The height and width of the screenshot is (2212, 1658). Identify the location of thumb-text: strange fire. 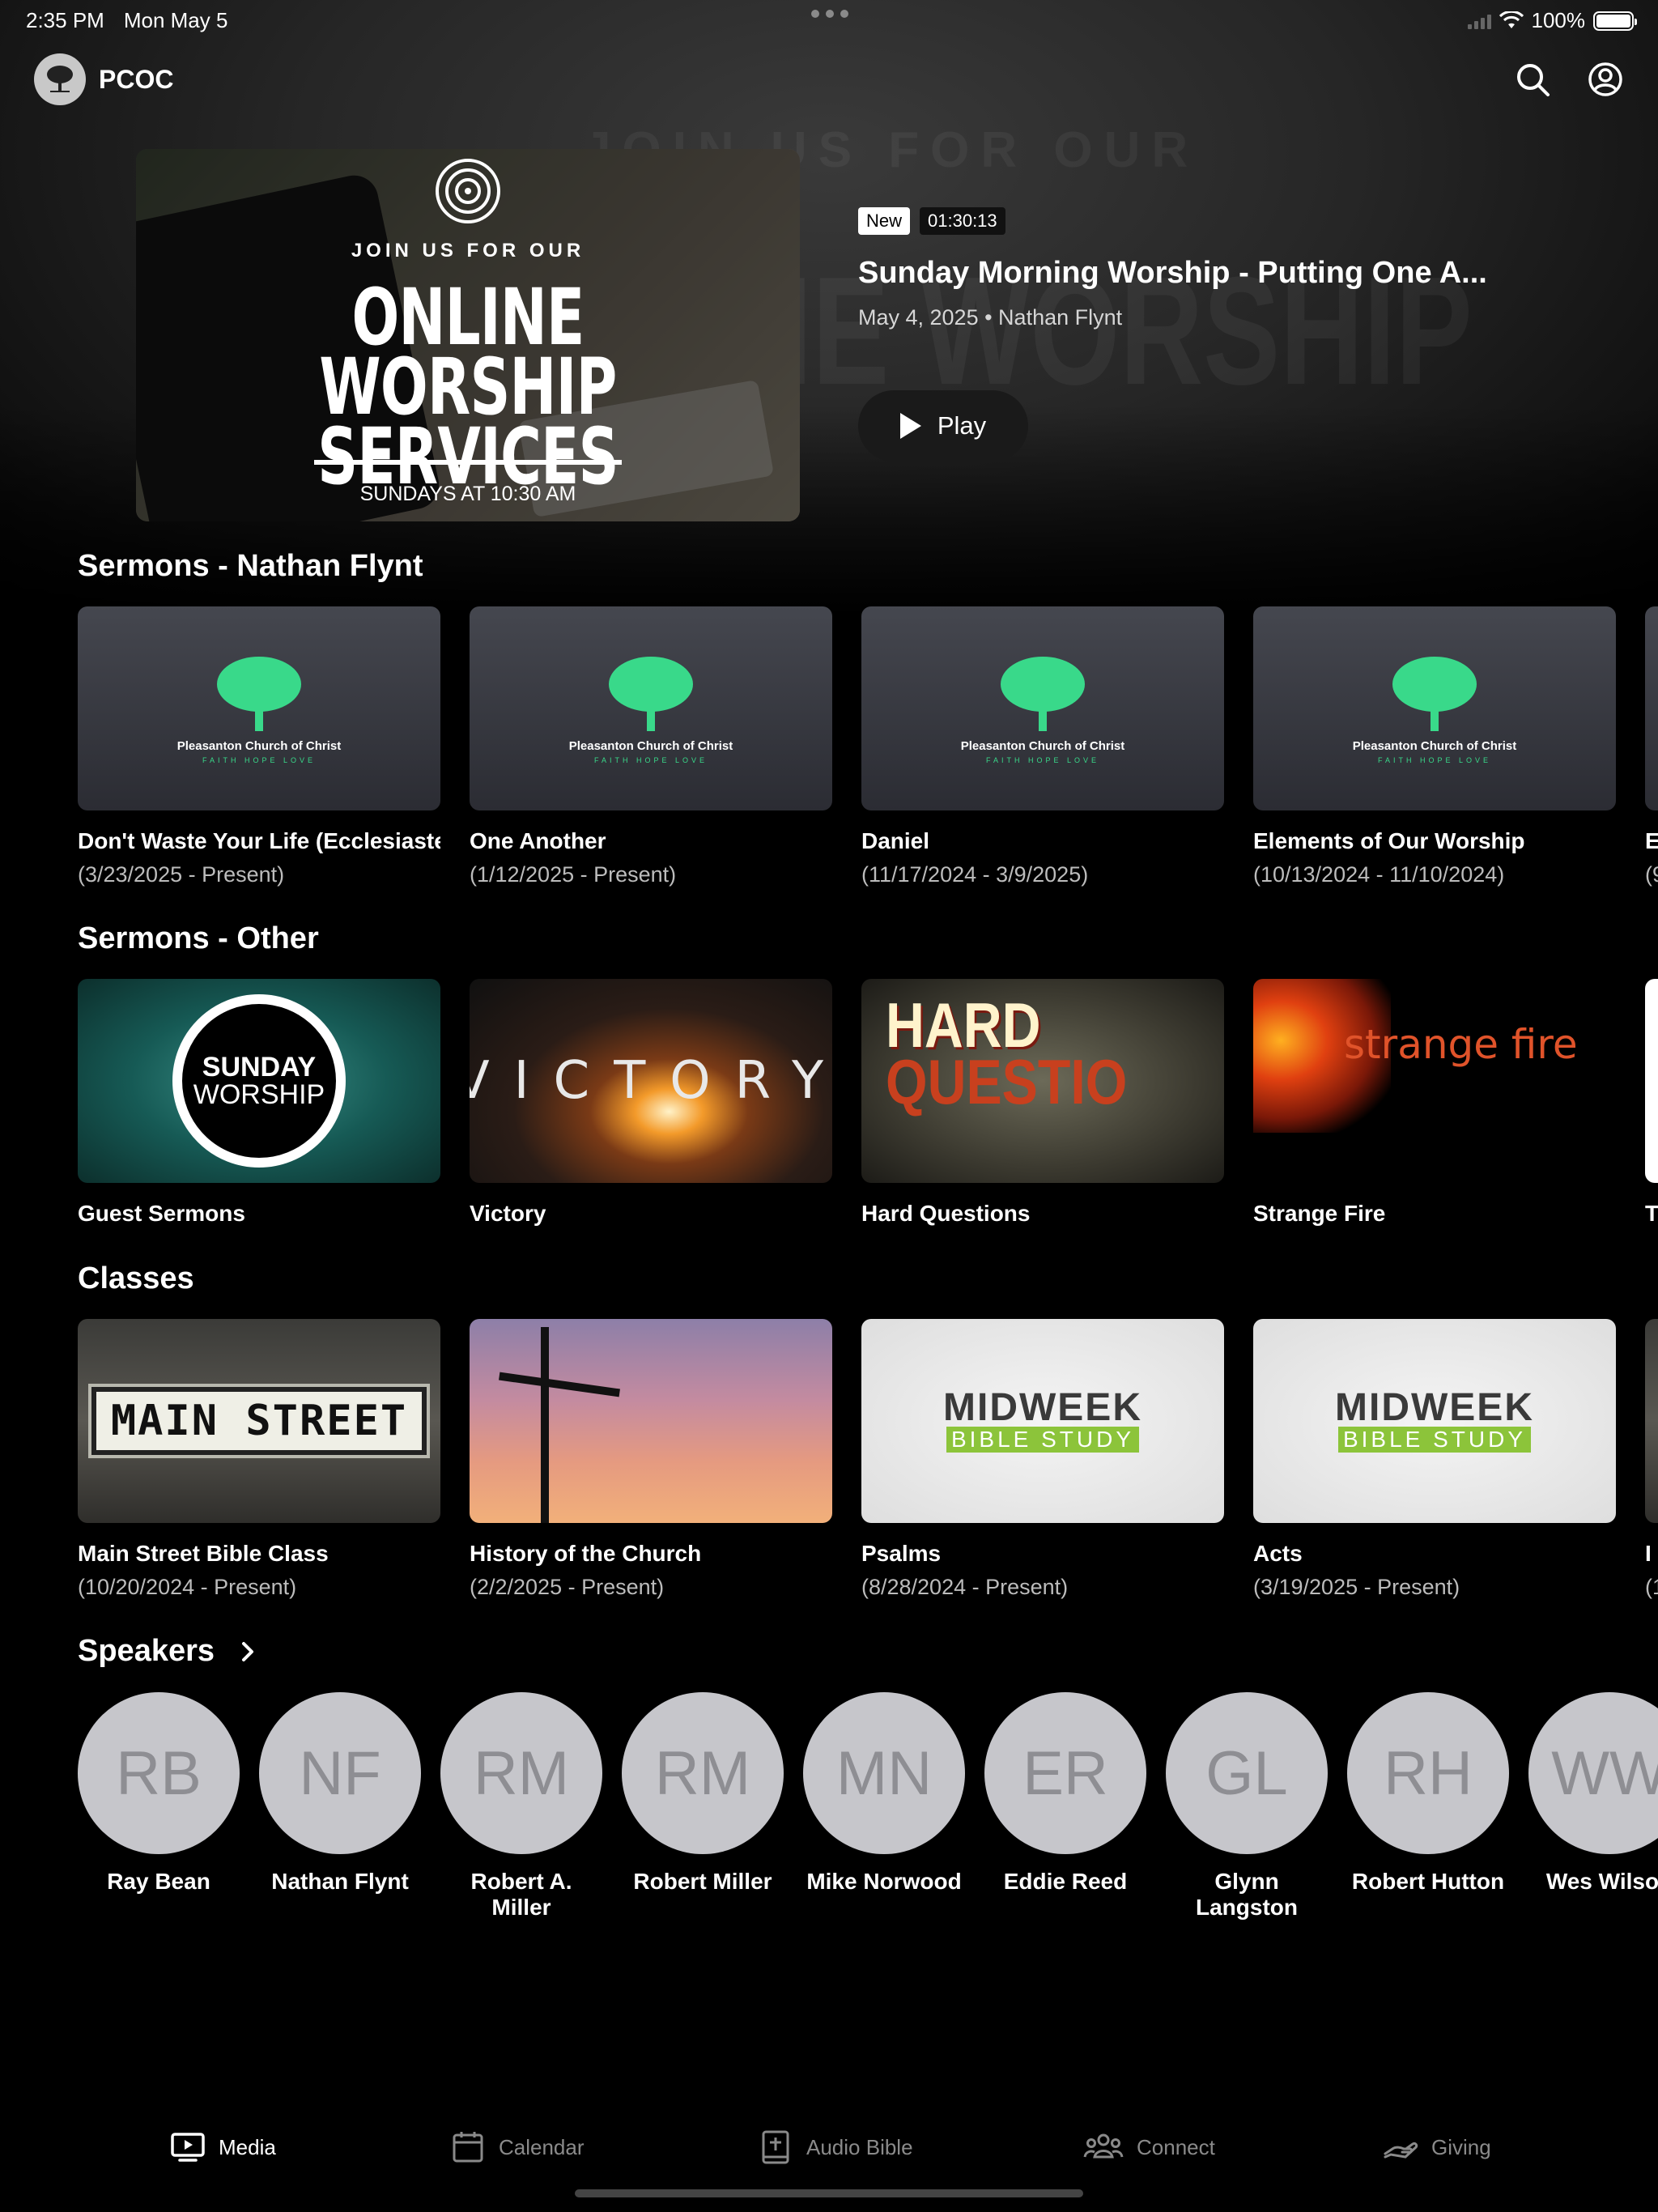
(1461, 1045).